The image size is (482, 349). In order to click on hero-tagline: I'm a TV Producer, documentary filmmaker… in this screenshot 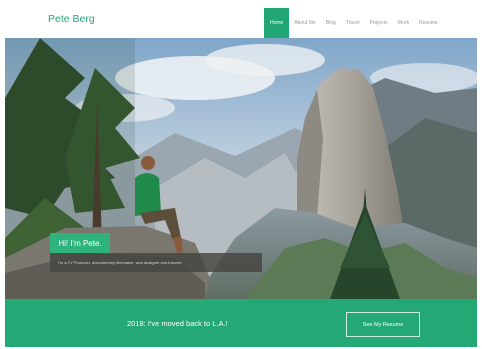, I will do `click(156, 262)`.